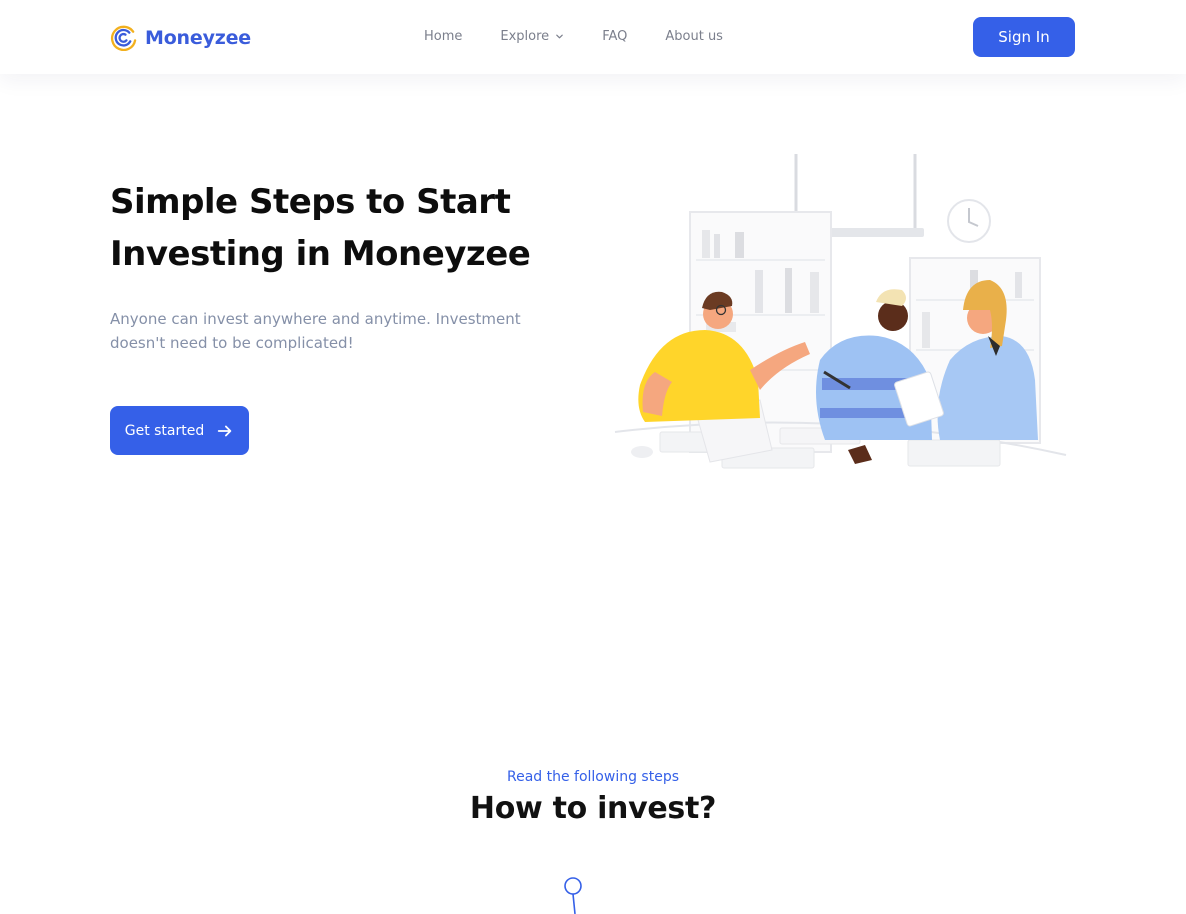 The width and height of the screenshot is (1186, 914). What do you see at coordinates (559, 36) in the screenshot?
I see `chevron-down-icon` at bounding box center [559, 36].